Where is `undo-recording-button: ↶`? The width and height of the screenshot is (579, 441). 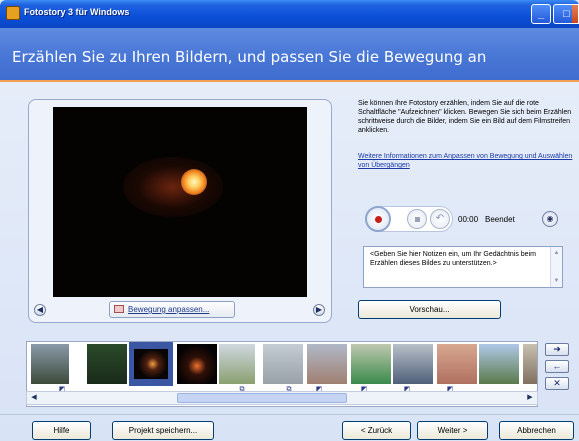
undo-recording-button: ↶ is located at coordinates (440, 219).